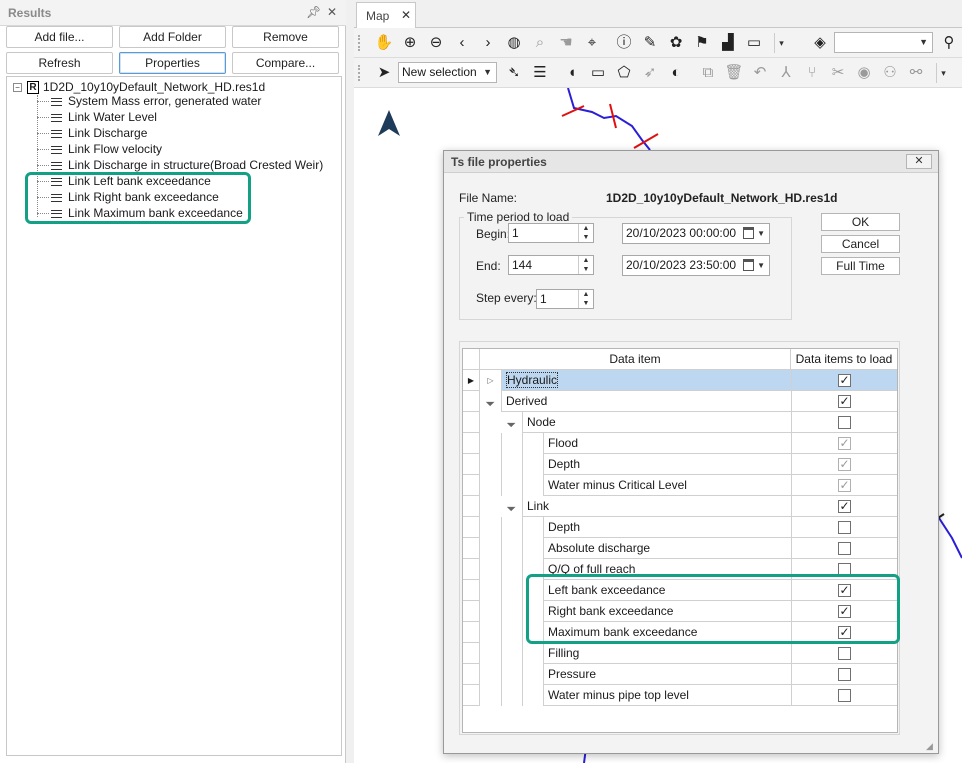 This screenshot has height=763, width=962. Describe the element at coordinates (462, 43) in the screenshot. I see `back-arrow-icon: ‹` at that location.